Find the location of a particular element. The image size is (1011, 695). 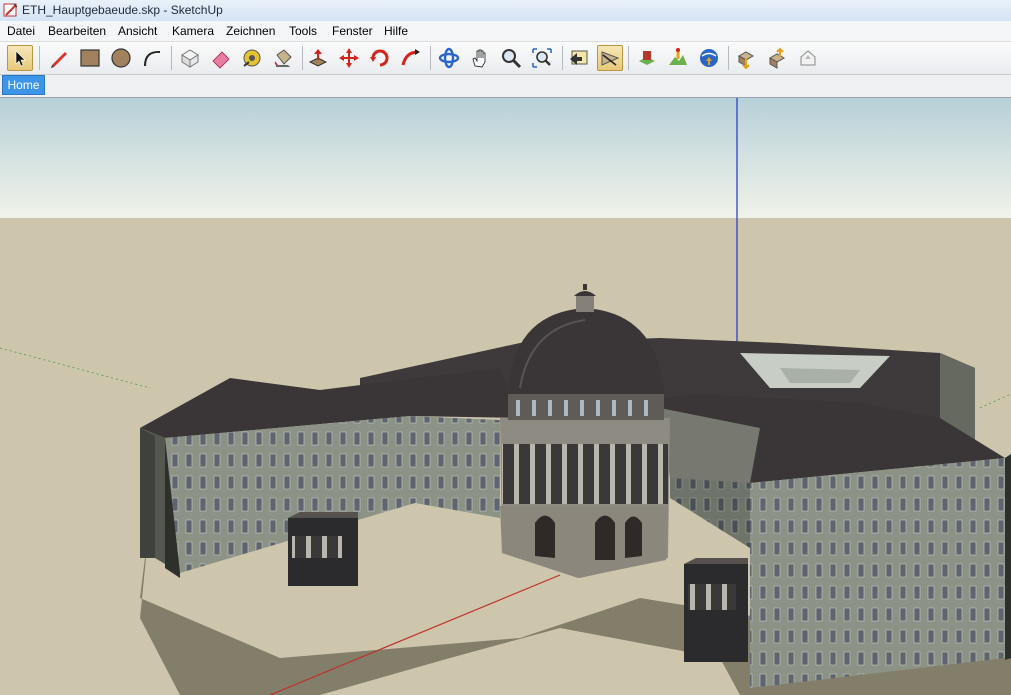

add-location-icon is located at coordinates (647, 58).